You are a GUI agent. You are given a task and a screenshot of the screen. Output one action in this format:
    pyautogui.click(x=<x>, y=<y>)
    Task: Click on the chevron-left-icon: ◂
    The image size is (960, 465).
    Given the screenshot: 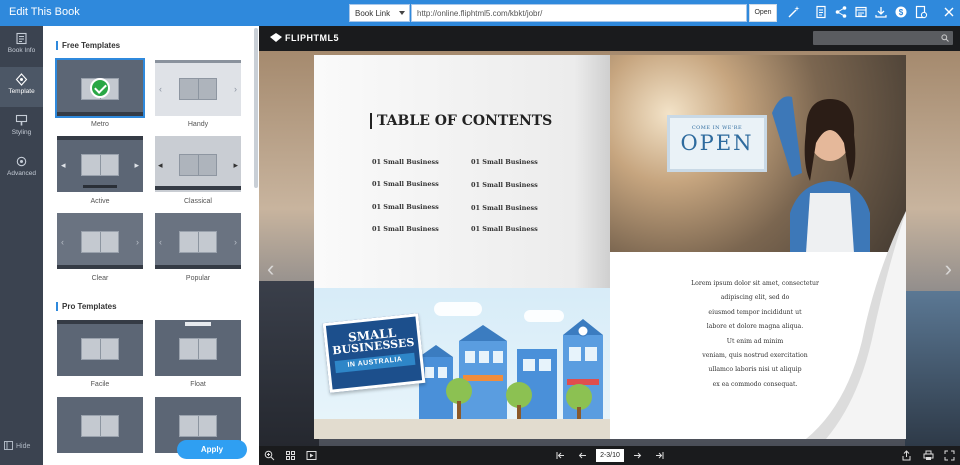 What is the action you would take?
    pyautogui.click(x=63, y=165)
    